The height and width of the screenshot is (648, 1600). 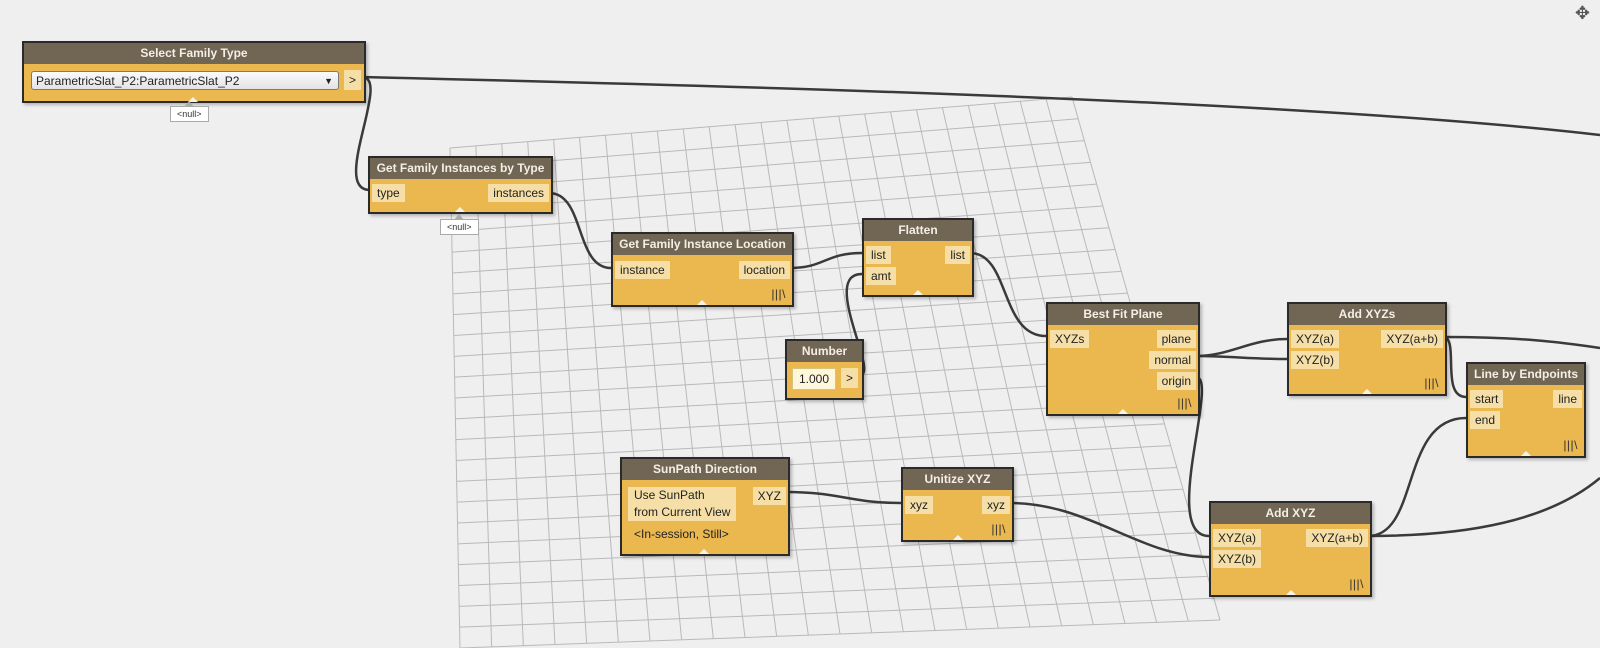 What do you see at coordinates (1241, 357) in the screenshot?
I see `wire-normal-to-addxyzs-b` at bounding box center [1241, 357].